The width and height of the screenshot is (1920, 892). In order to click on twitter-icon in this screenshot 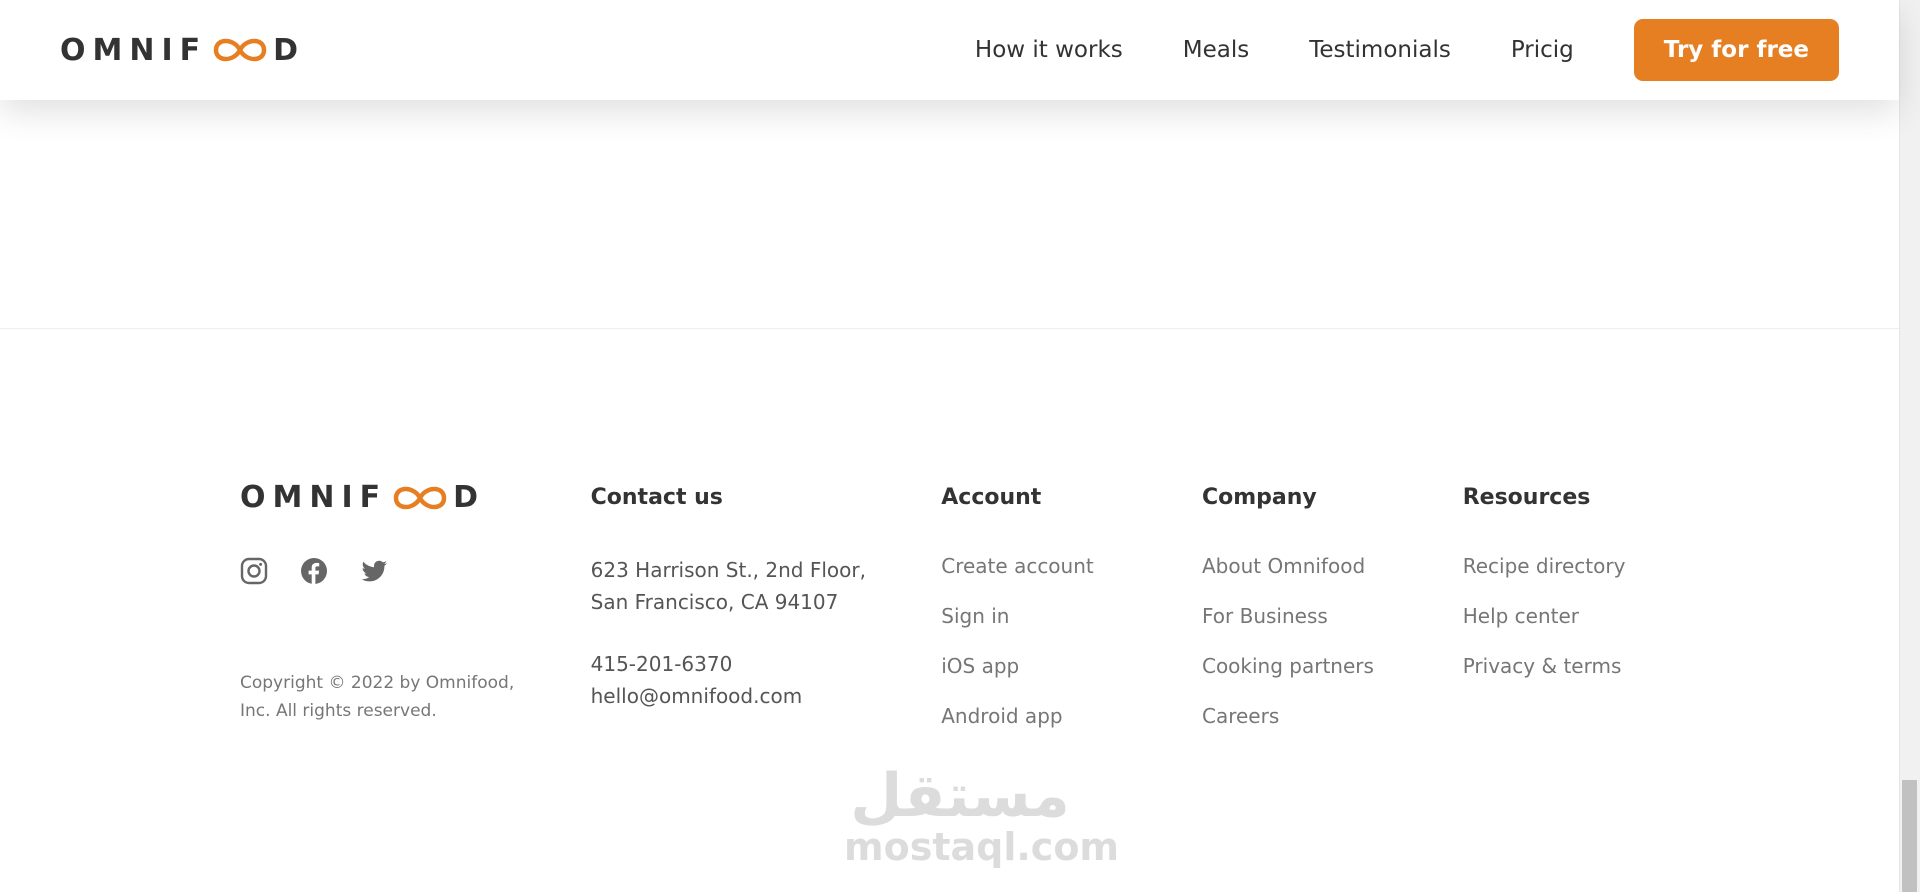, I will do `click(374, 571)`.